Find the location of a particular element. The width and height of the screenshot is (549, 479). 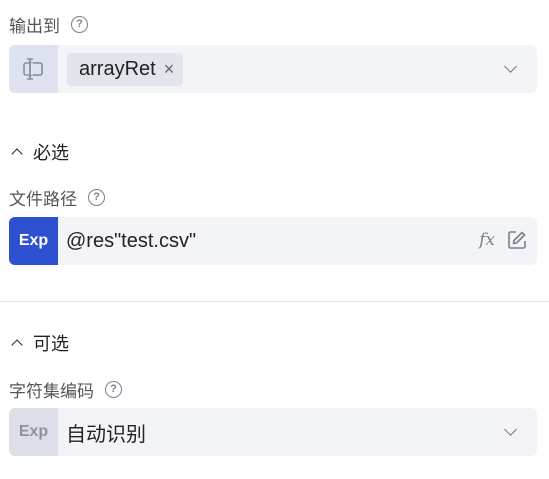

optional-section-title: 可选 is located at coordinates (51, 344).